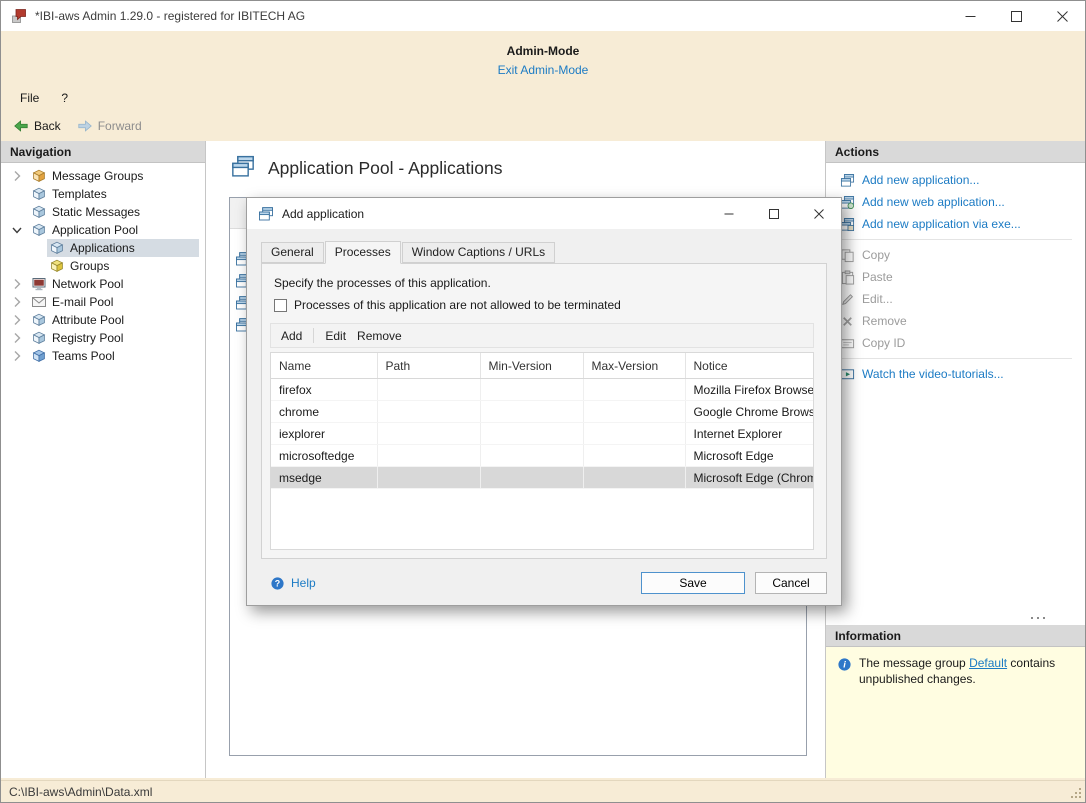 The width and height of the screenshot is (1086, 803). What do you see at coordinates (988, 663) in the screenshot?
I see `default-message-group-link: Default` at bounding box center [988, 663].